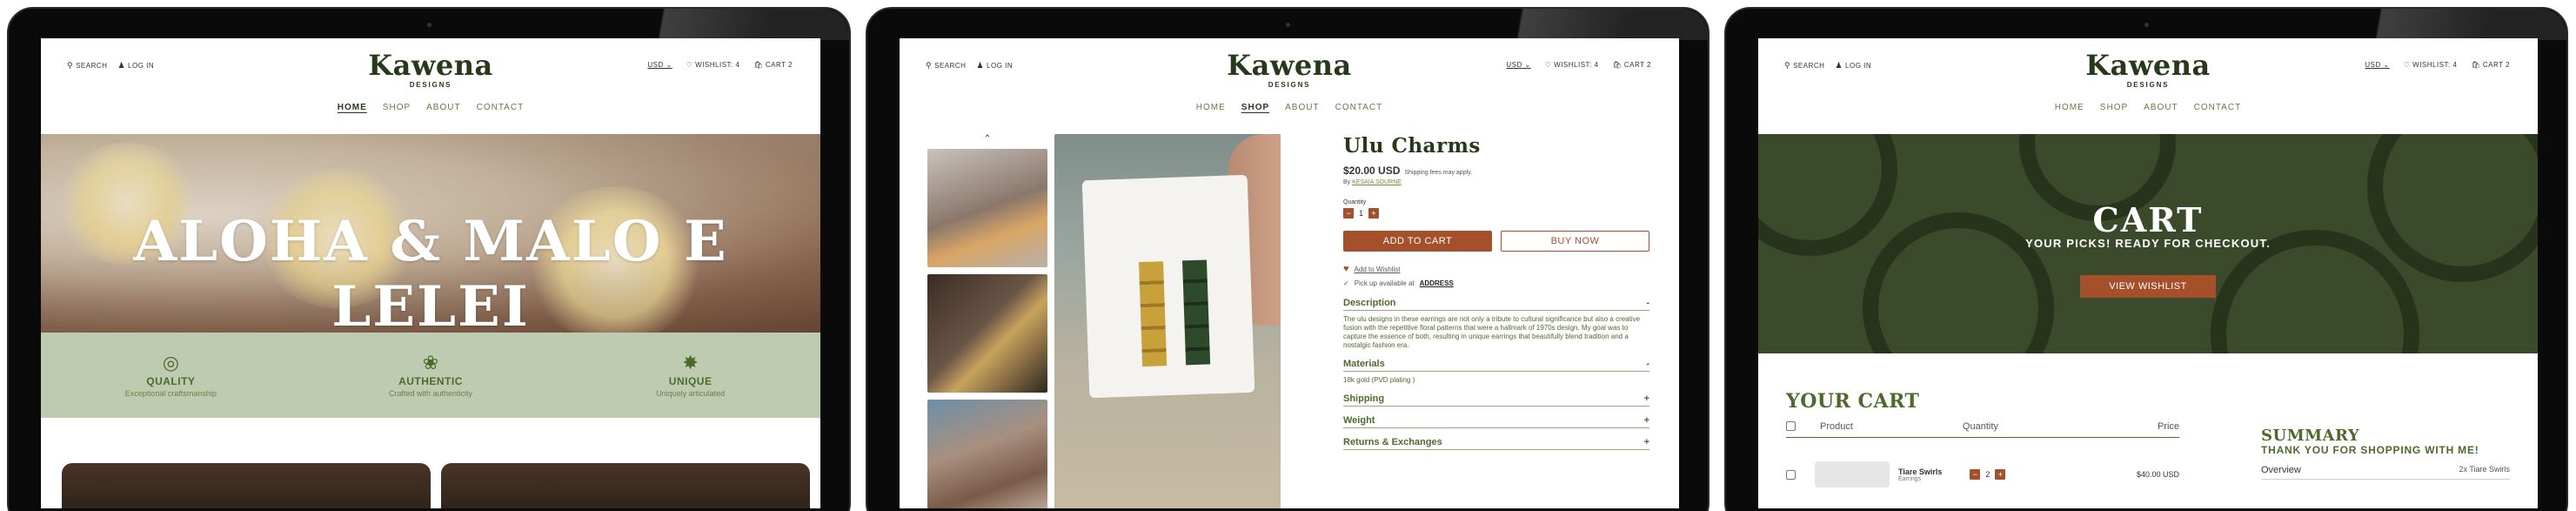 The image size is (2576, 511). What do you see at coordinates (170, 375) in the screenshot?
I see `feature-quality: ◎ QUALITY Exceptional craftsmanship` at bounding box center [170, 375].